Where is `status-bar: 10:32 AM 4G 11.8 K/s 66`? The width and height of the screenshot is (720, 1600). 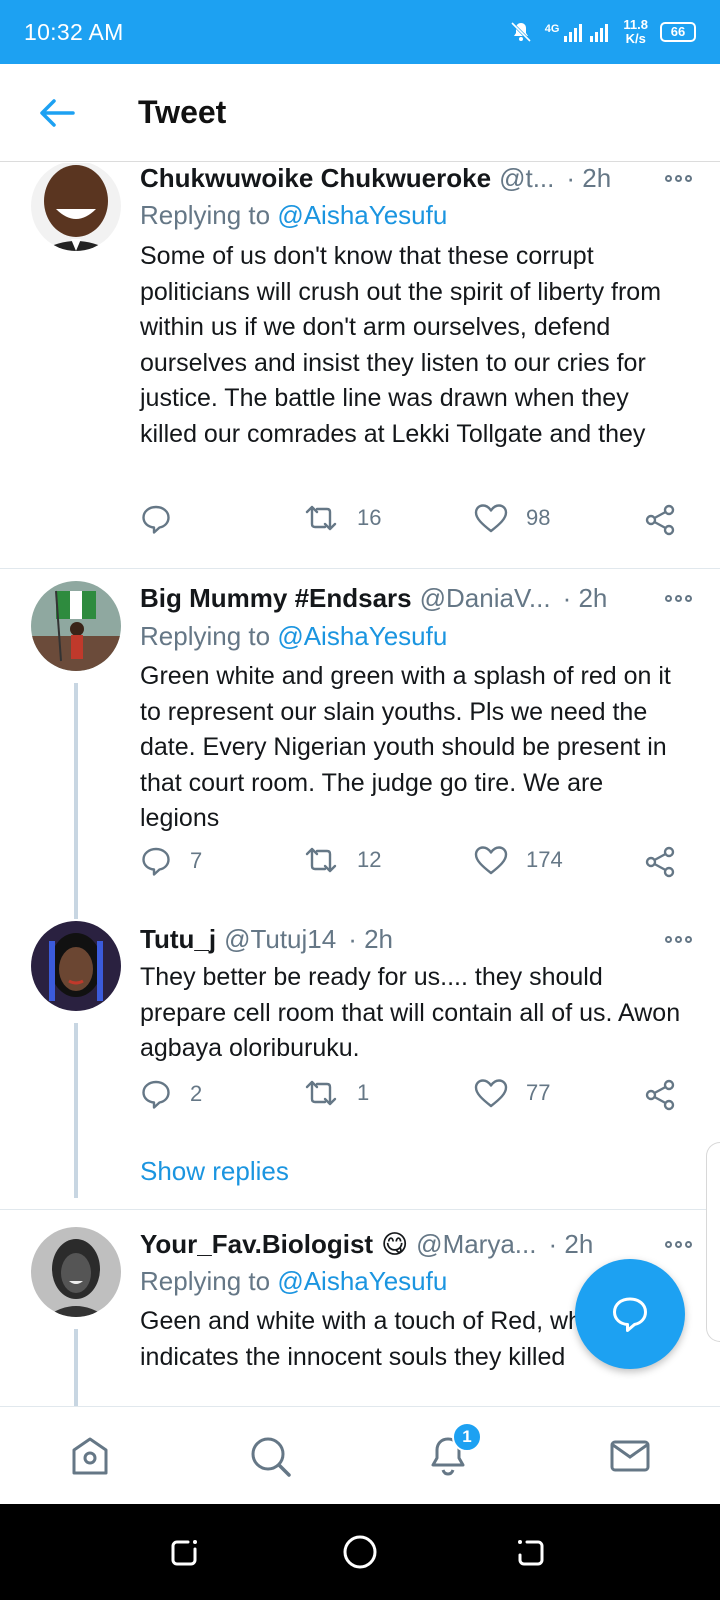 status-bar: 10:32 AM 4G 11.8 K/s 66 is located at coordinates (360, 32).